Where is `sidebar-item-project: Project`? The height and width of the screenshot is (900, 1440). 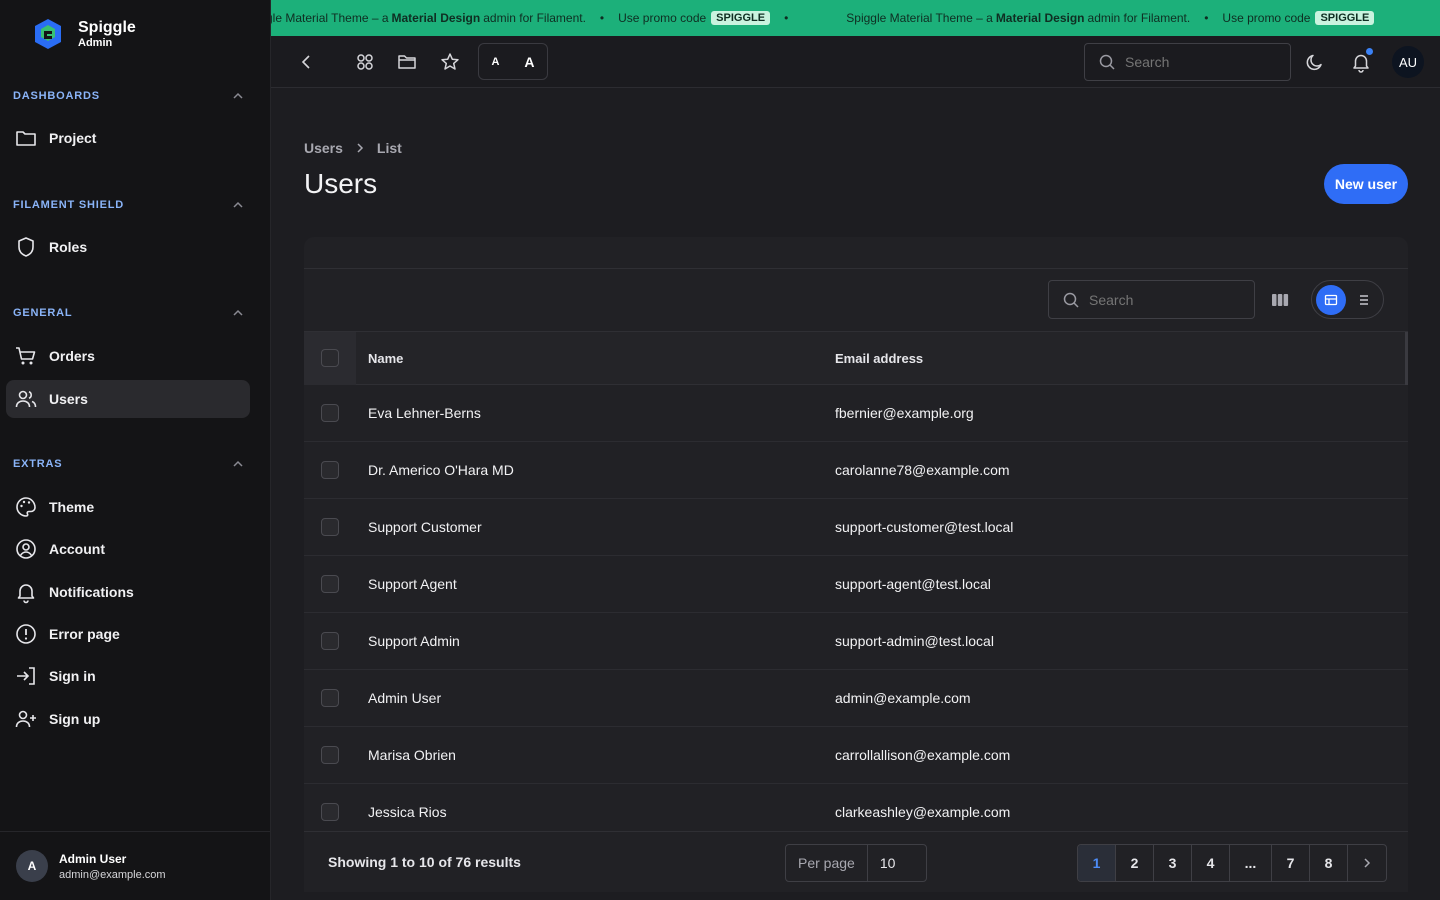
sidebar-item-project: Project is located at coordinates (128, 138).